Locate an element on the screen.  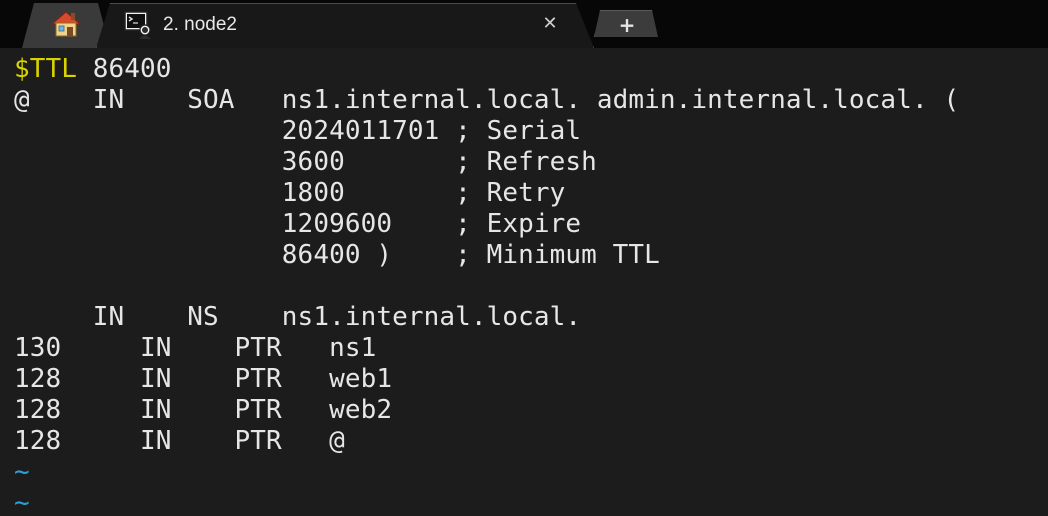
plus-icon: + is located at coordinates (627, 24).